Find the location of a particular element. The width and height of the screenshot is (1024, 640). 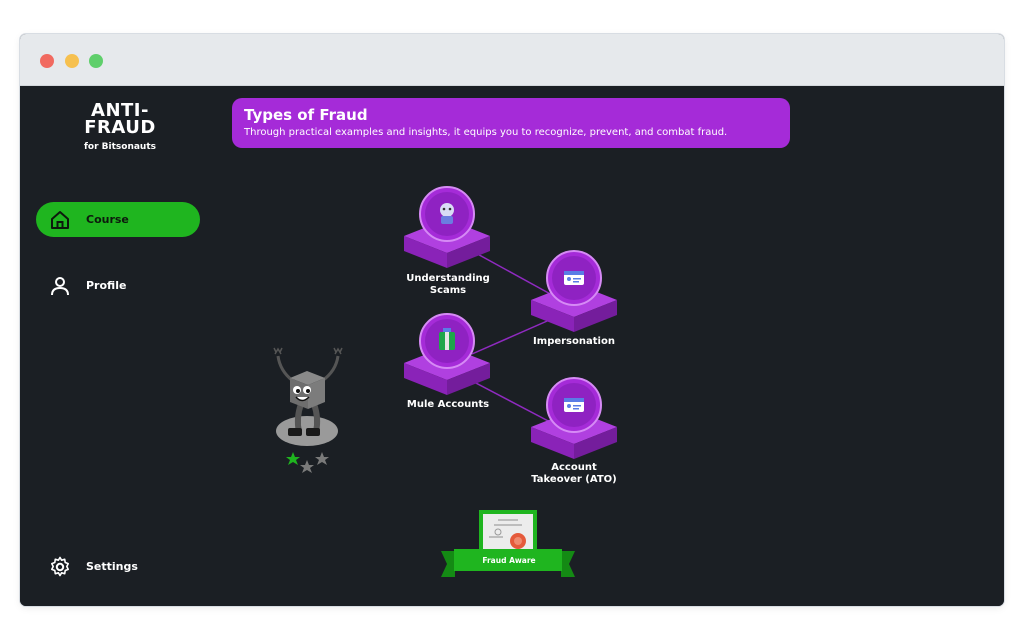

stars-rating is located at coordinates (307, 462).